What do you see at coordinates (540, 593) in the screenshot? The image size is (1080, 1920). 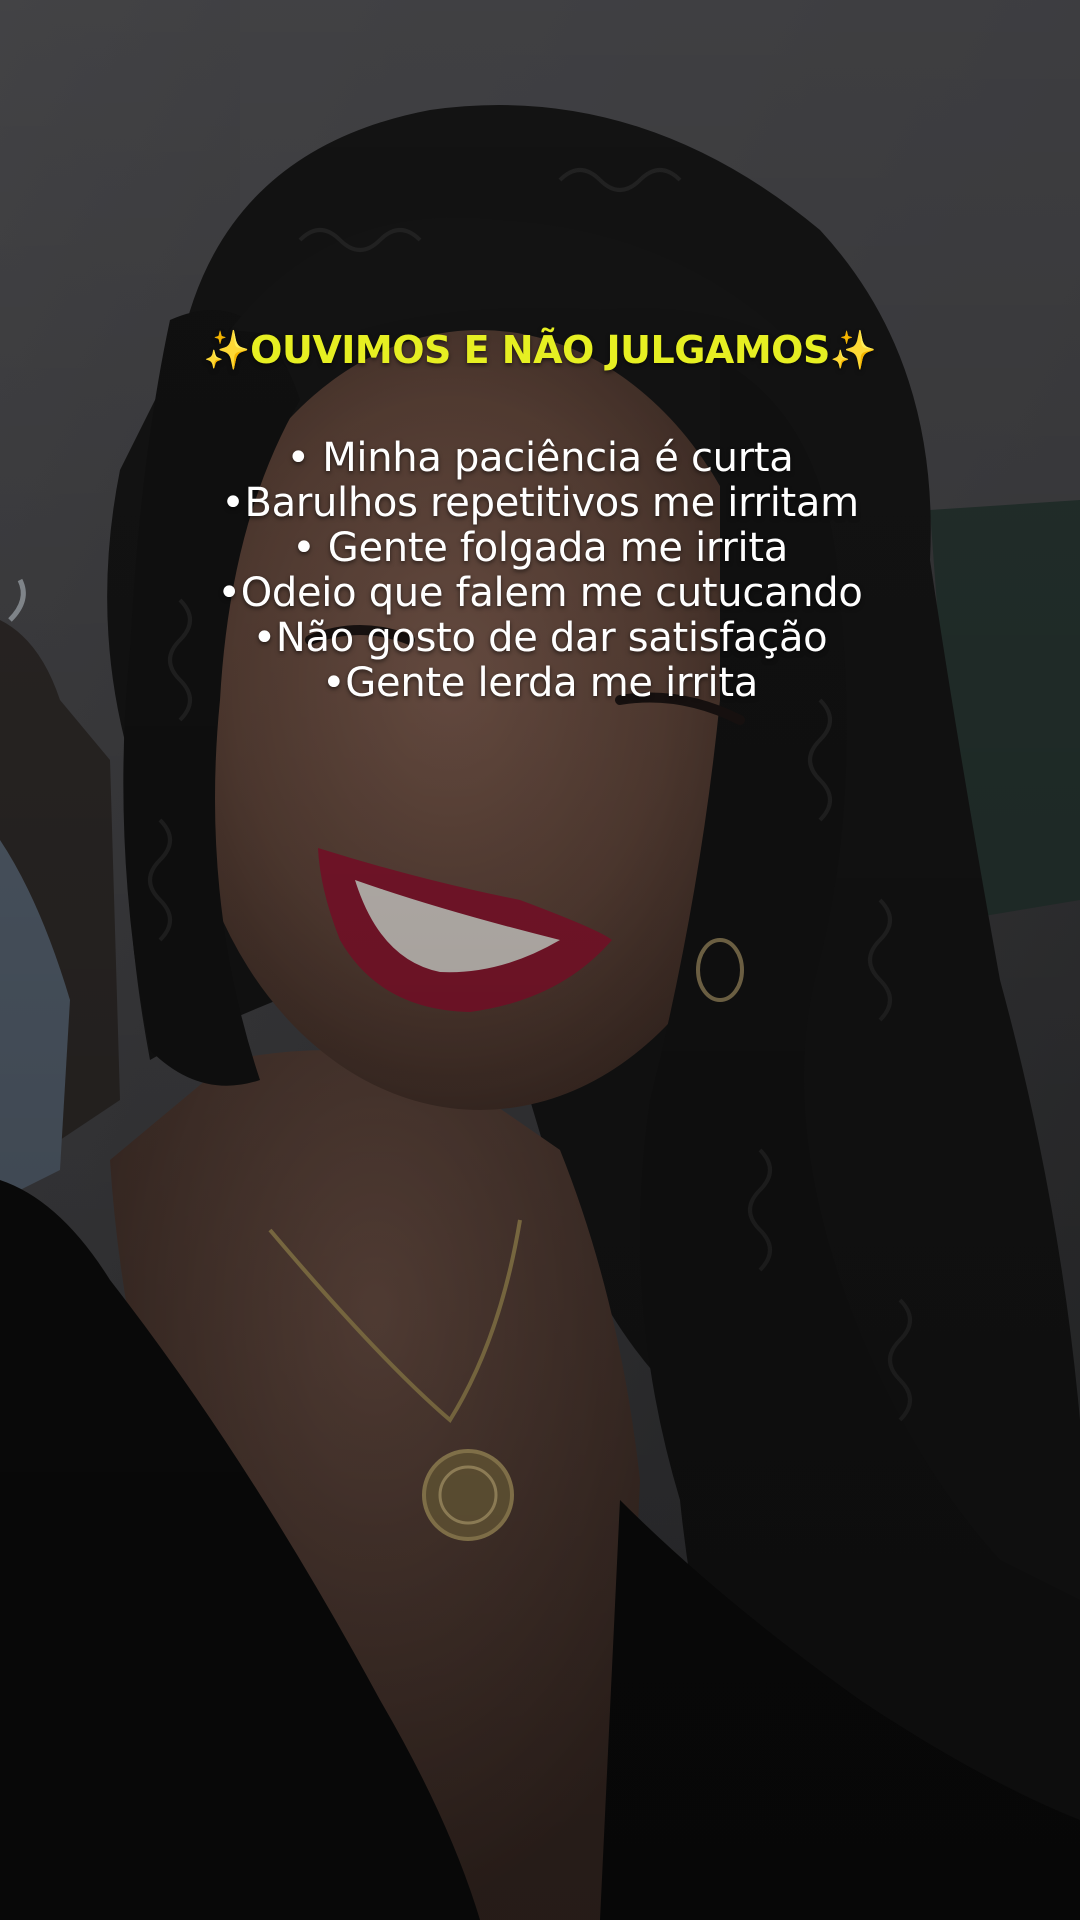 I see `caption-line: •Odeio que falem me cutucando` at bounding box center [540, 593].